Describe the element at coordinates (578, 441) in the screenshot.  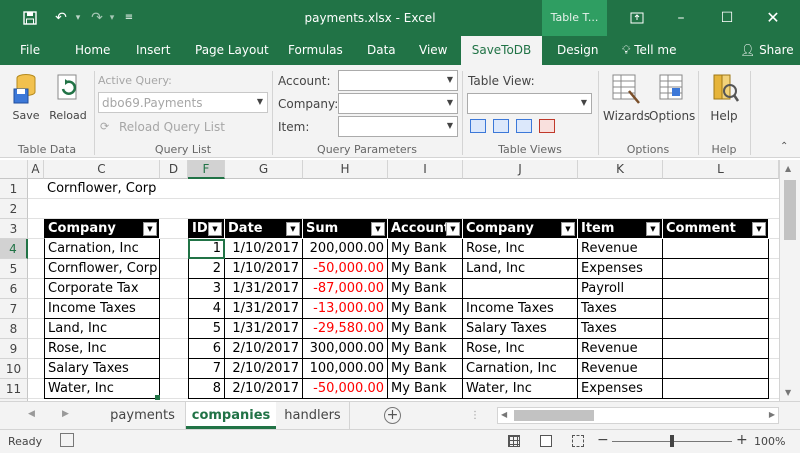
I see `page-break-view-icon` at that location.